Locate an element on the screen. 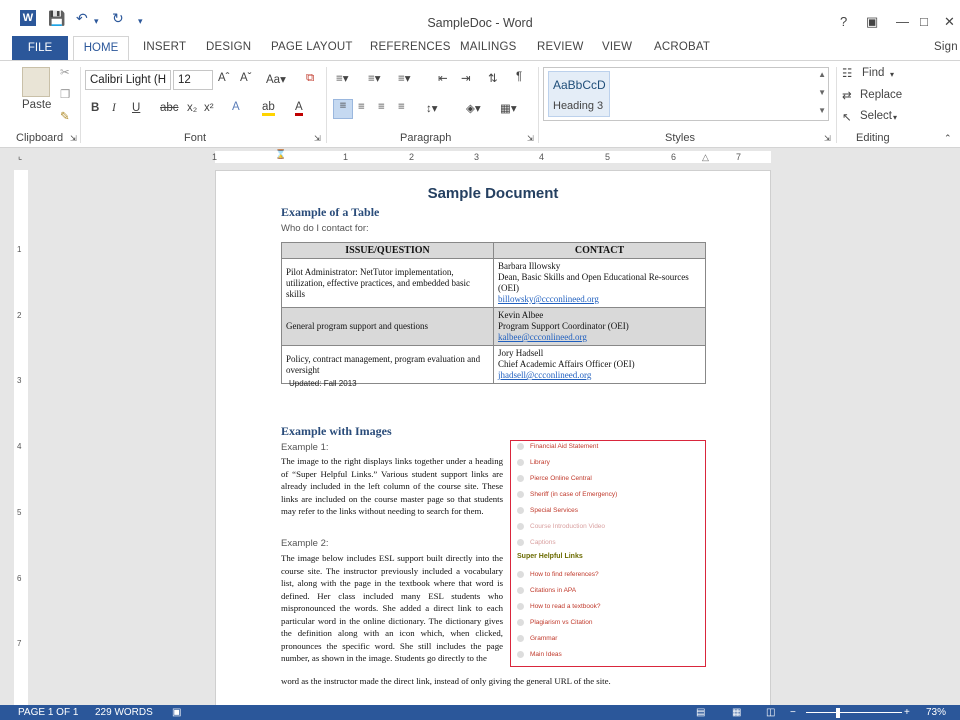 This screenshot has height=720, width=960. shrink-font-icon: Aˇ is located at coordinates (246, 78).